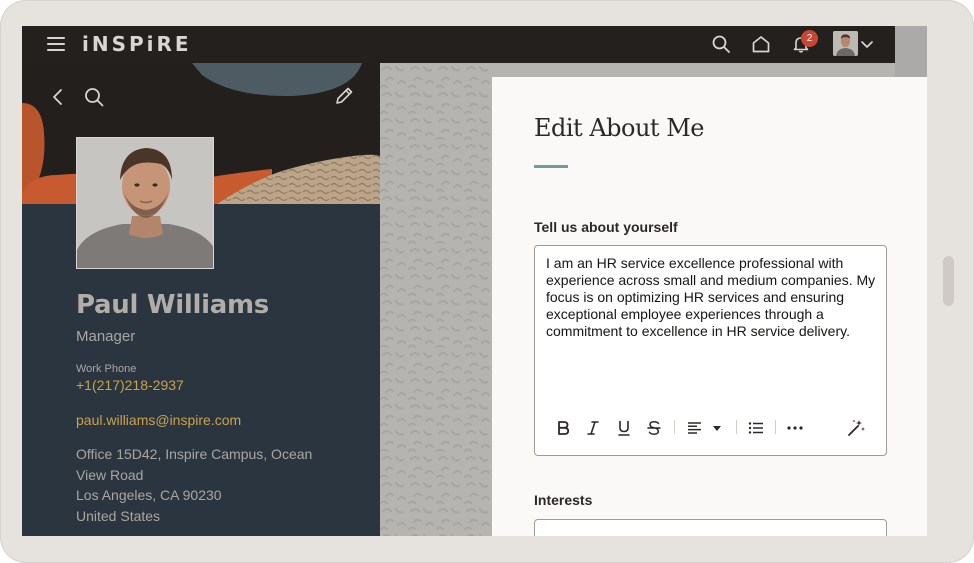  Describe the element at coordinates (948, 281) in the screenshot. I see `tablet-side-button` at that location.